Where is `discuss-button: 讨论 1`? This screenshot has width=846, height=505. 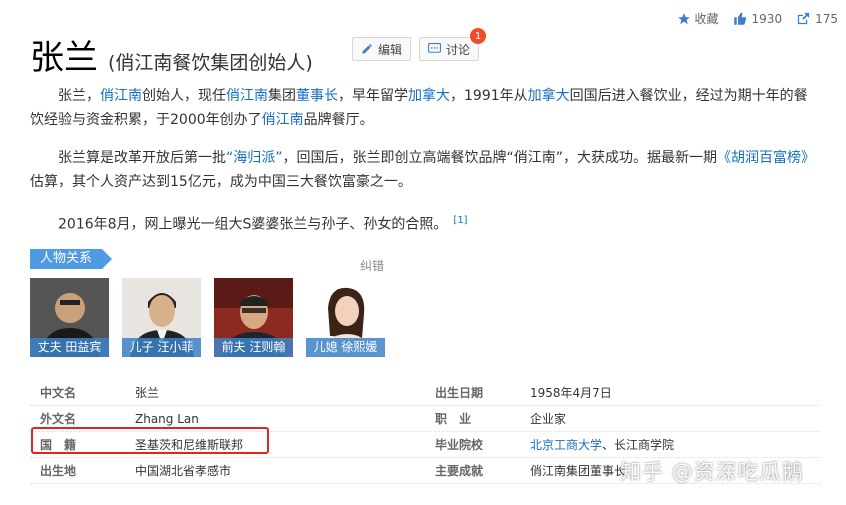 discuss-button: 讨论 1 is located at coordinates (453, 44).